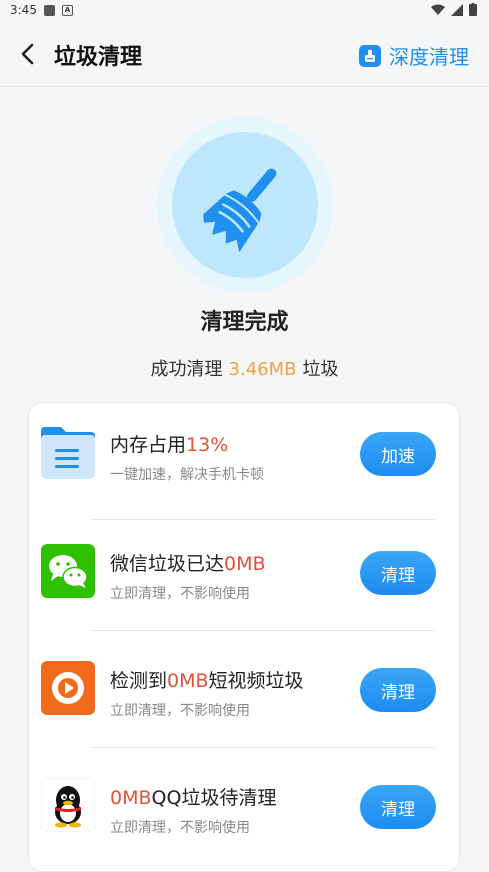 The image size is (489, 872). What do you see at coordinates (98, 57) in the screenshot?
I see `page-title: 垃圾清理` at bounding box center [98, 57].